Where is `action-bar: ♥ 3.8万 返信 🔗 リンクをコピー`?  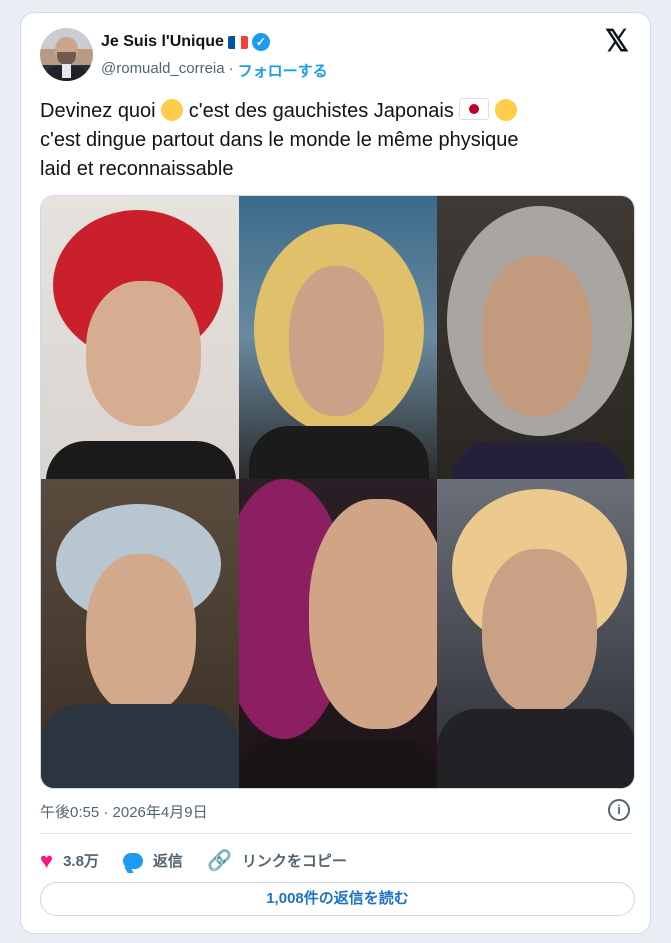
action-bar: ♥ 3.8万 返信 🔗 リンクをコピー is located at coordinates (205, 860).